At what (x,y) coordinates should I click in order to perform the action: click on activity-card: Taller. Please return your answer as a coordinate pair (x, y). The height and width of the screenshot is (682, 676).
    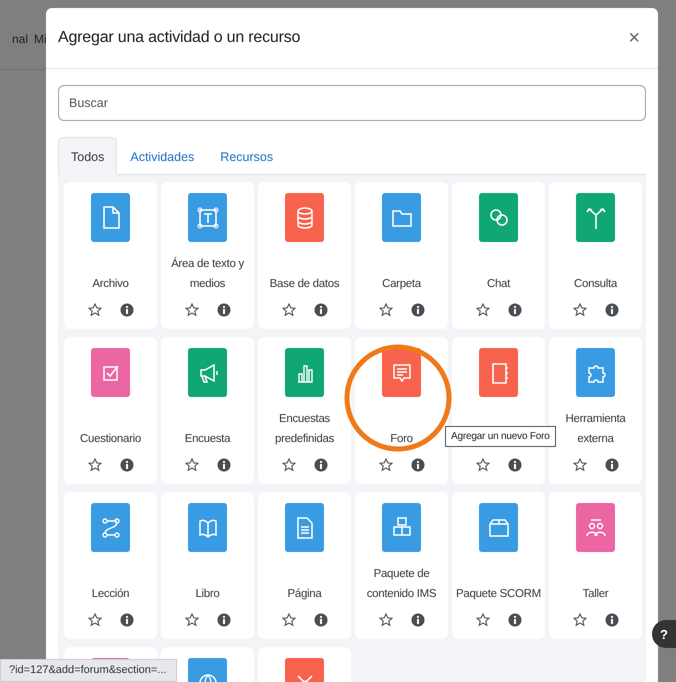
    Looking at the image, I should click on (595, 565).